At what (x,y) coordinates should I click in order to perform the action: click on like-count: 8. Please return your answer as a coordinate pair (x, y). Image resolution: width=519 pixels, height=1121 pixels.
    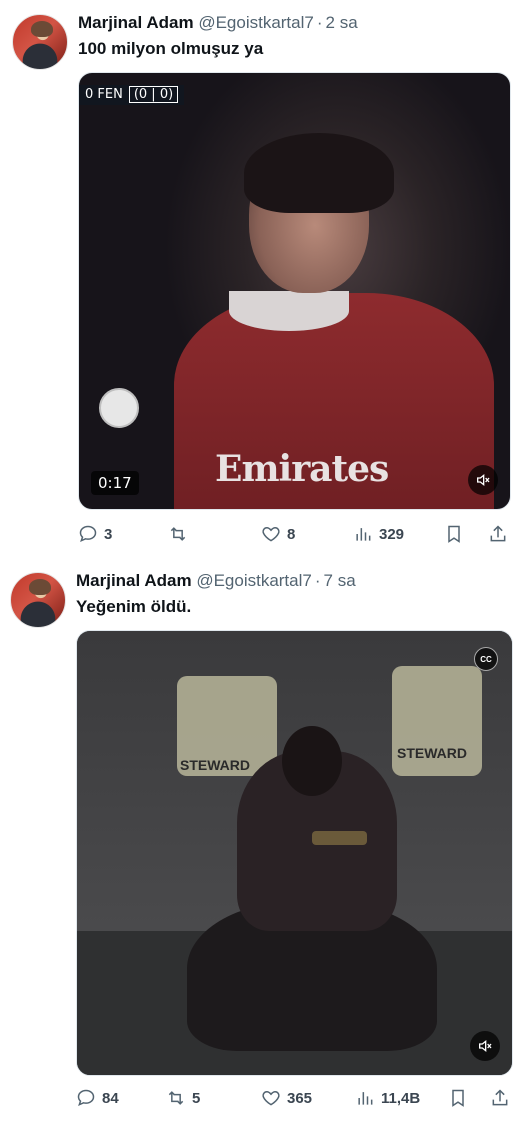
    Looking at the image, I should click on (291, 534).